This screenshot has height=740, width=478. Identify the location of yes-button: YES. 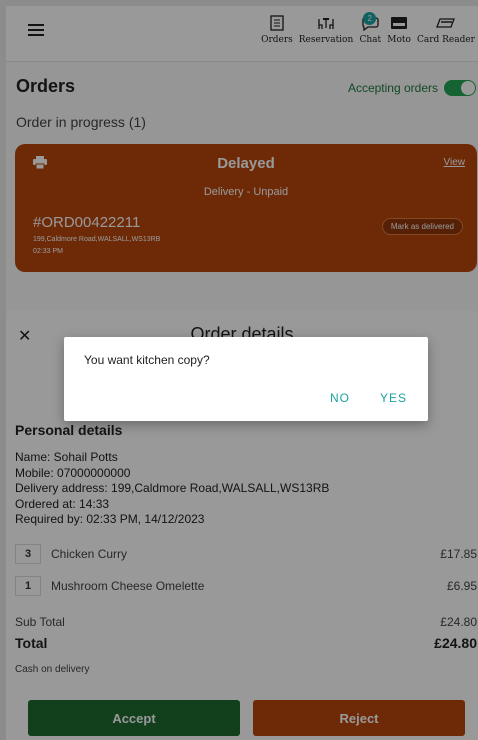
(393, 398).